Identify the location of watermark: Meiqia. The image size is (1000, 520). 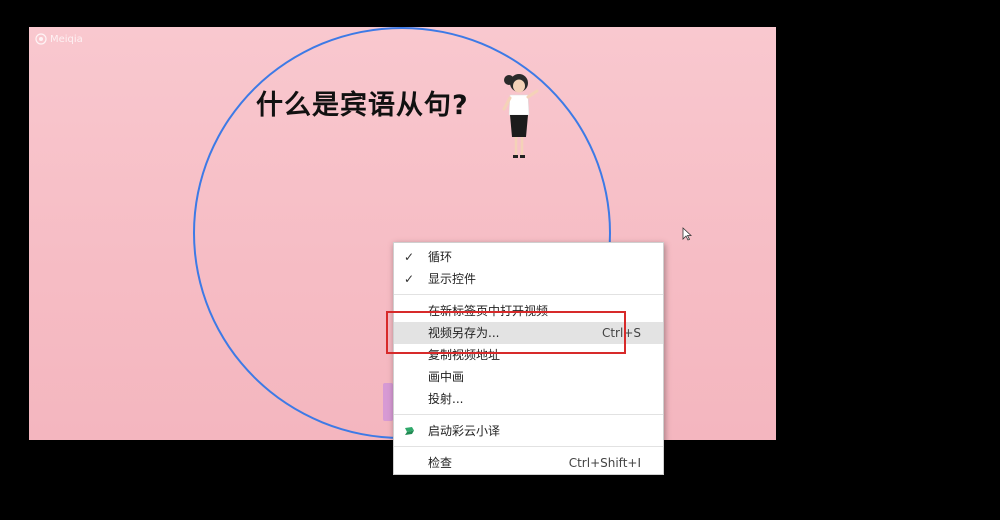
(59, 39).